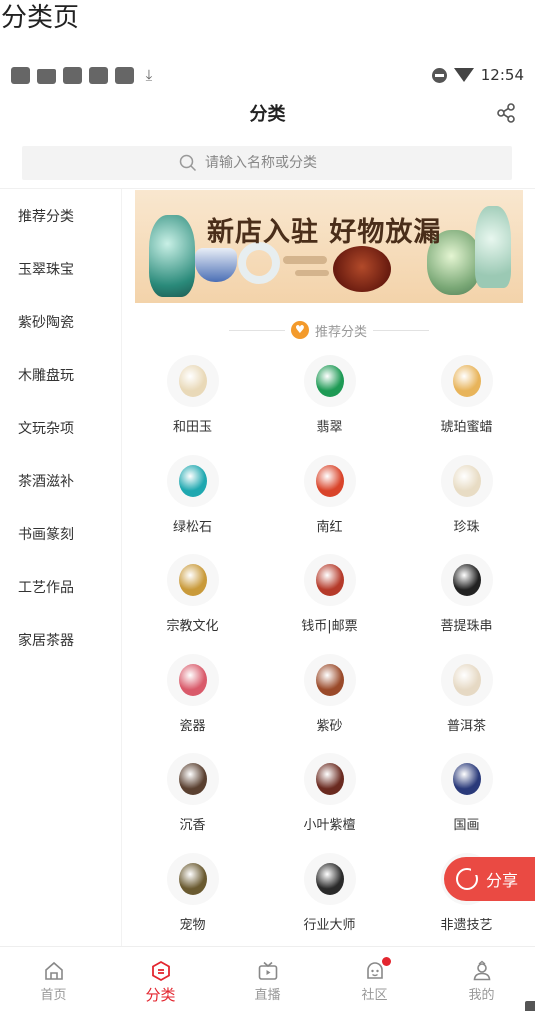  What do you see at coordinates (374, 979) in the screenshot?
I see `tab-community: 社区` at bounding box center [374, 979].